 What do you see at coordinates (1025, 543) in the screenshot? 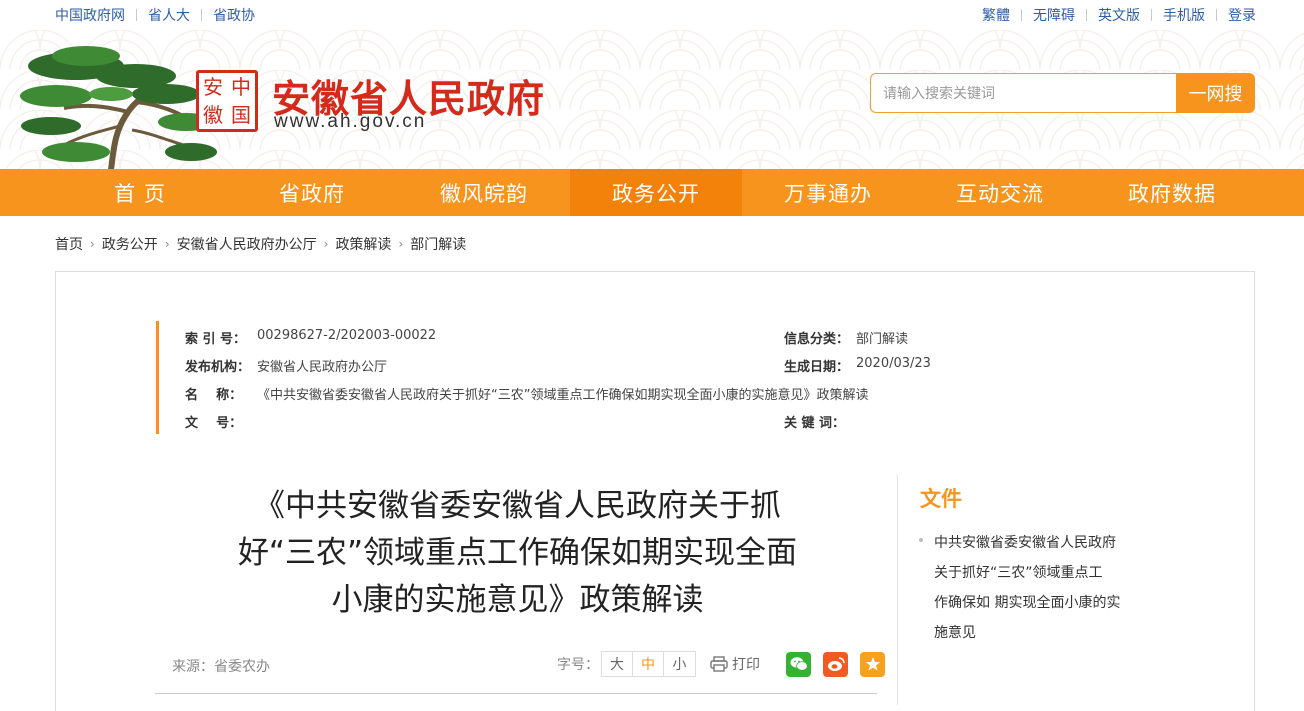
I see `related-file-line: 中共安徽省委安徽省人民政府` at bounding box center [1025, 543].